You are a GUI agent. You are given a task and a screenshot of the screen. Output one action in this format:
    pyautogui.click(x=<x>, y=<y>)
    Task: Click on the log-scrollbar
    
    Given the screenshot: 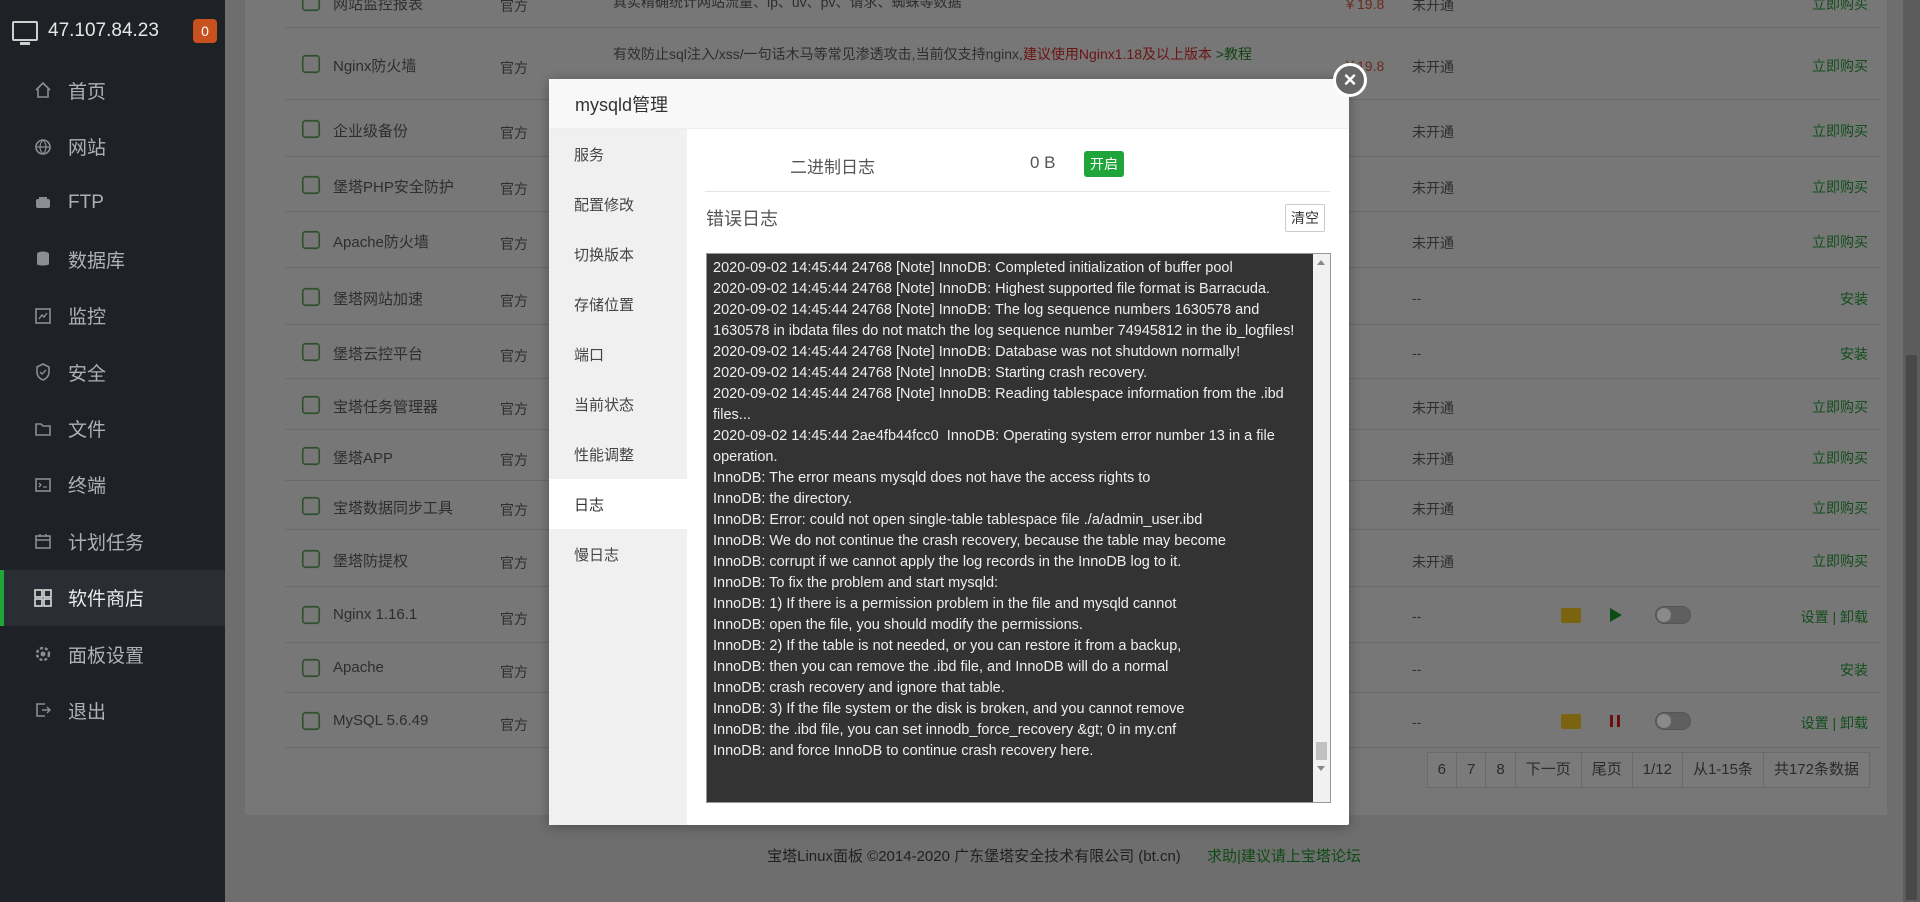 What is the action you would take?
    pyautogui.click(x=1321, y=528)
    